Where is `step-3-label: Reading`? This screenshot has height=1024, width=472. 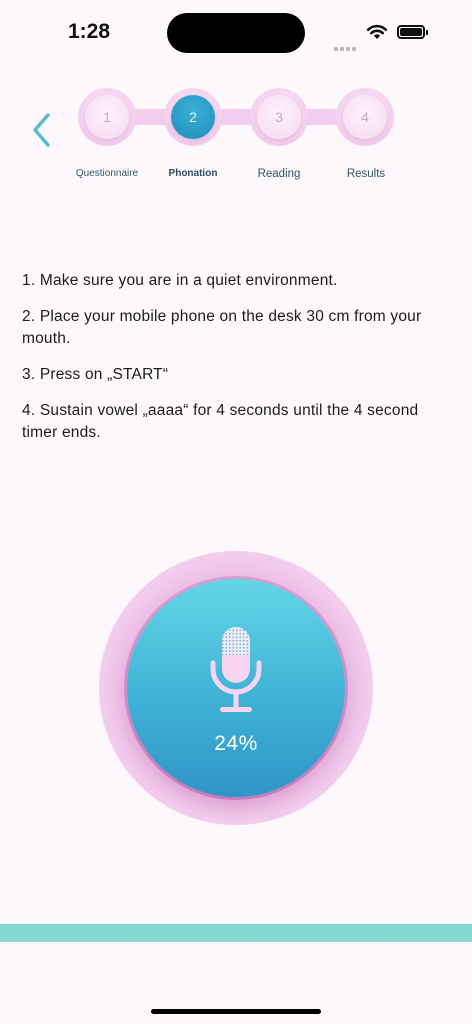 step-3-label: Reading is located at coordinates (279, 174).